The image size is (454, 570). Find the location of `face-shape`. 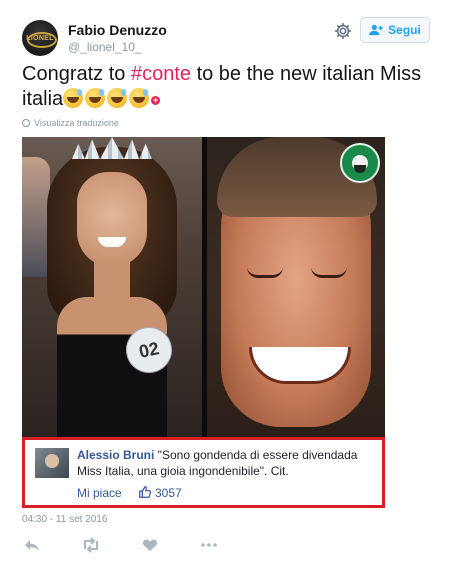

face-shape is located at coordinates (112, 219).